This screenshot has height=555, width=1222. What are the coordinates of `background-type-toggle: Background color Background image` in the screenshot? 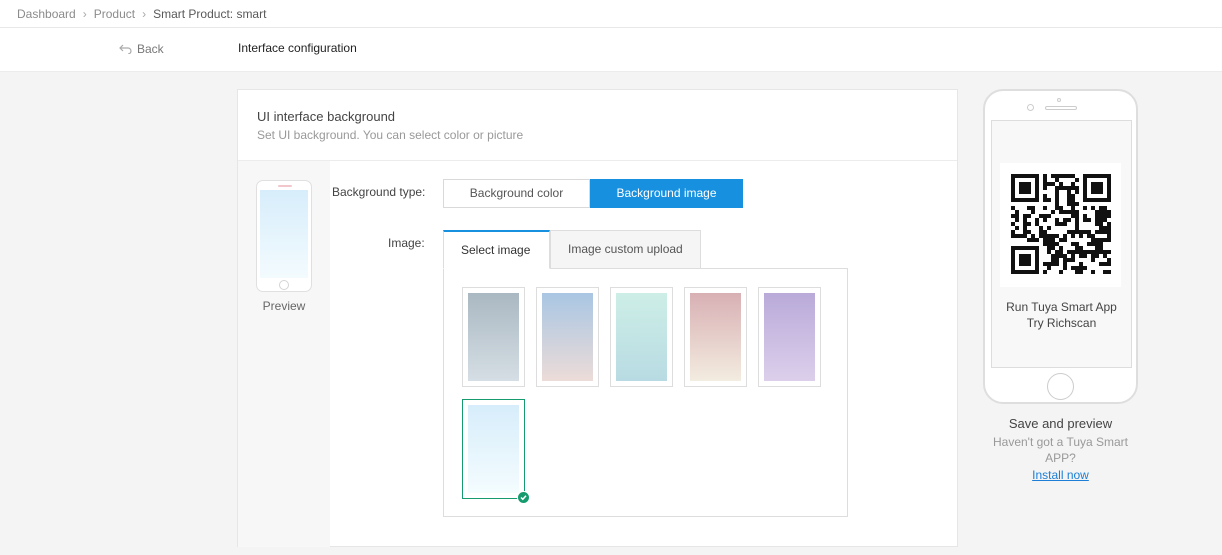 It's located at (593, 193).